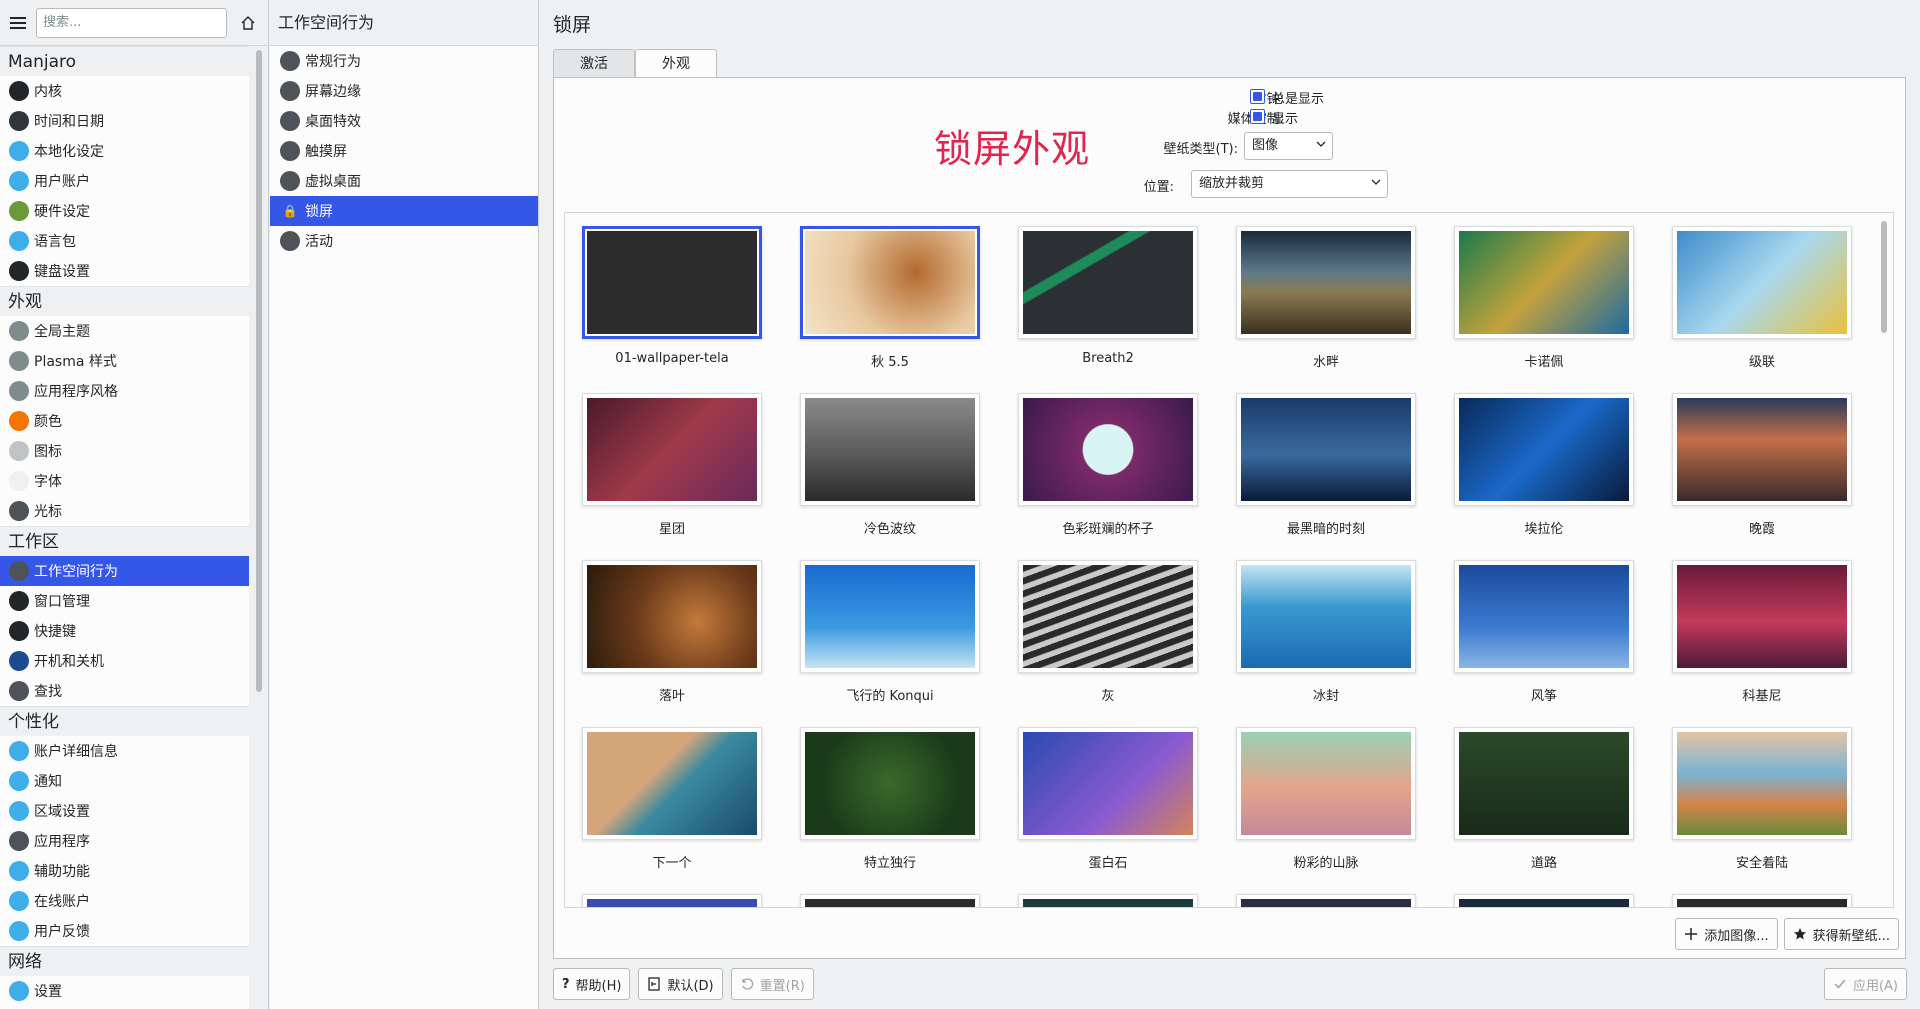 The width and height of the screenshot is (1920, 1009). Describe the element at coordinates (124, 781) in the screenshot. I see `sidebar-item: 通知` at that location.